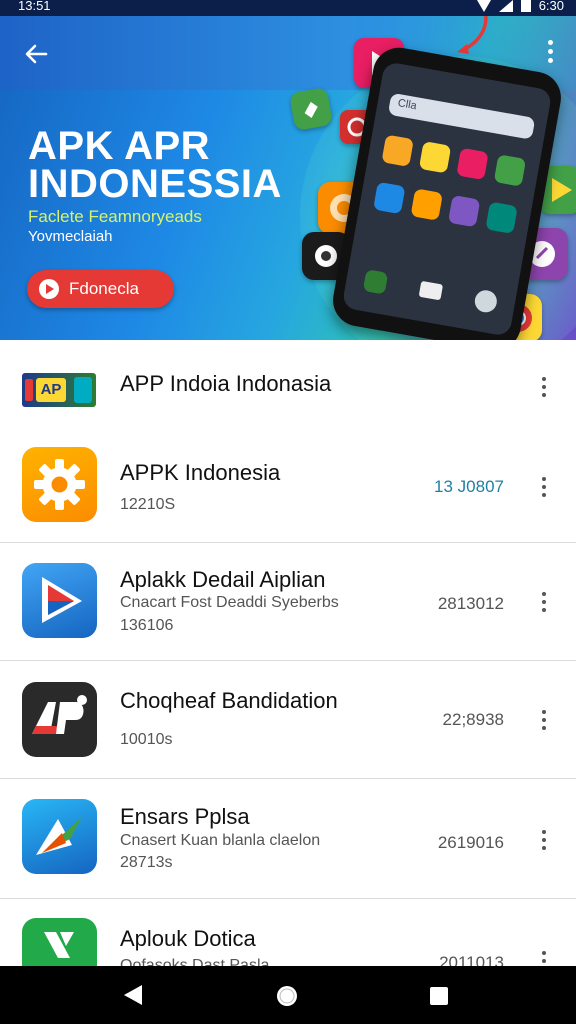 The image size is (576, 1024). I want to click on hero-tagline: Faclete Feamnoryeads, so click(115, 216).